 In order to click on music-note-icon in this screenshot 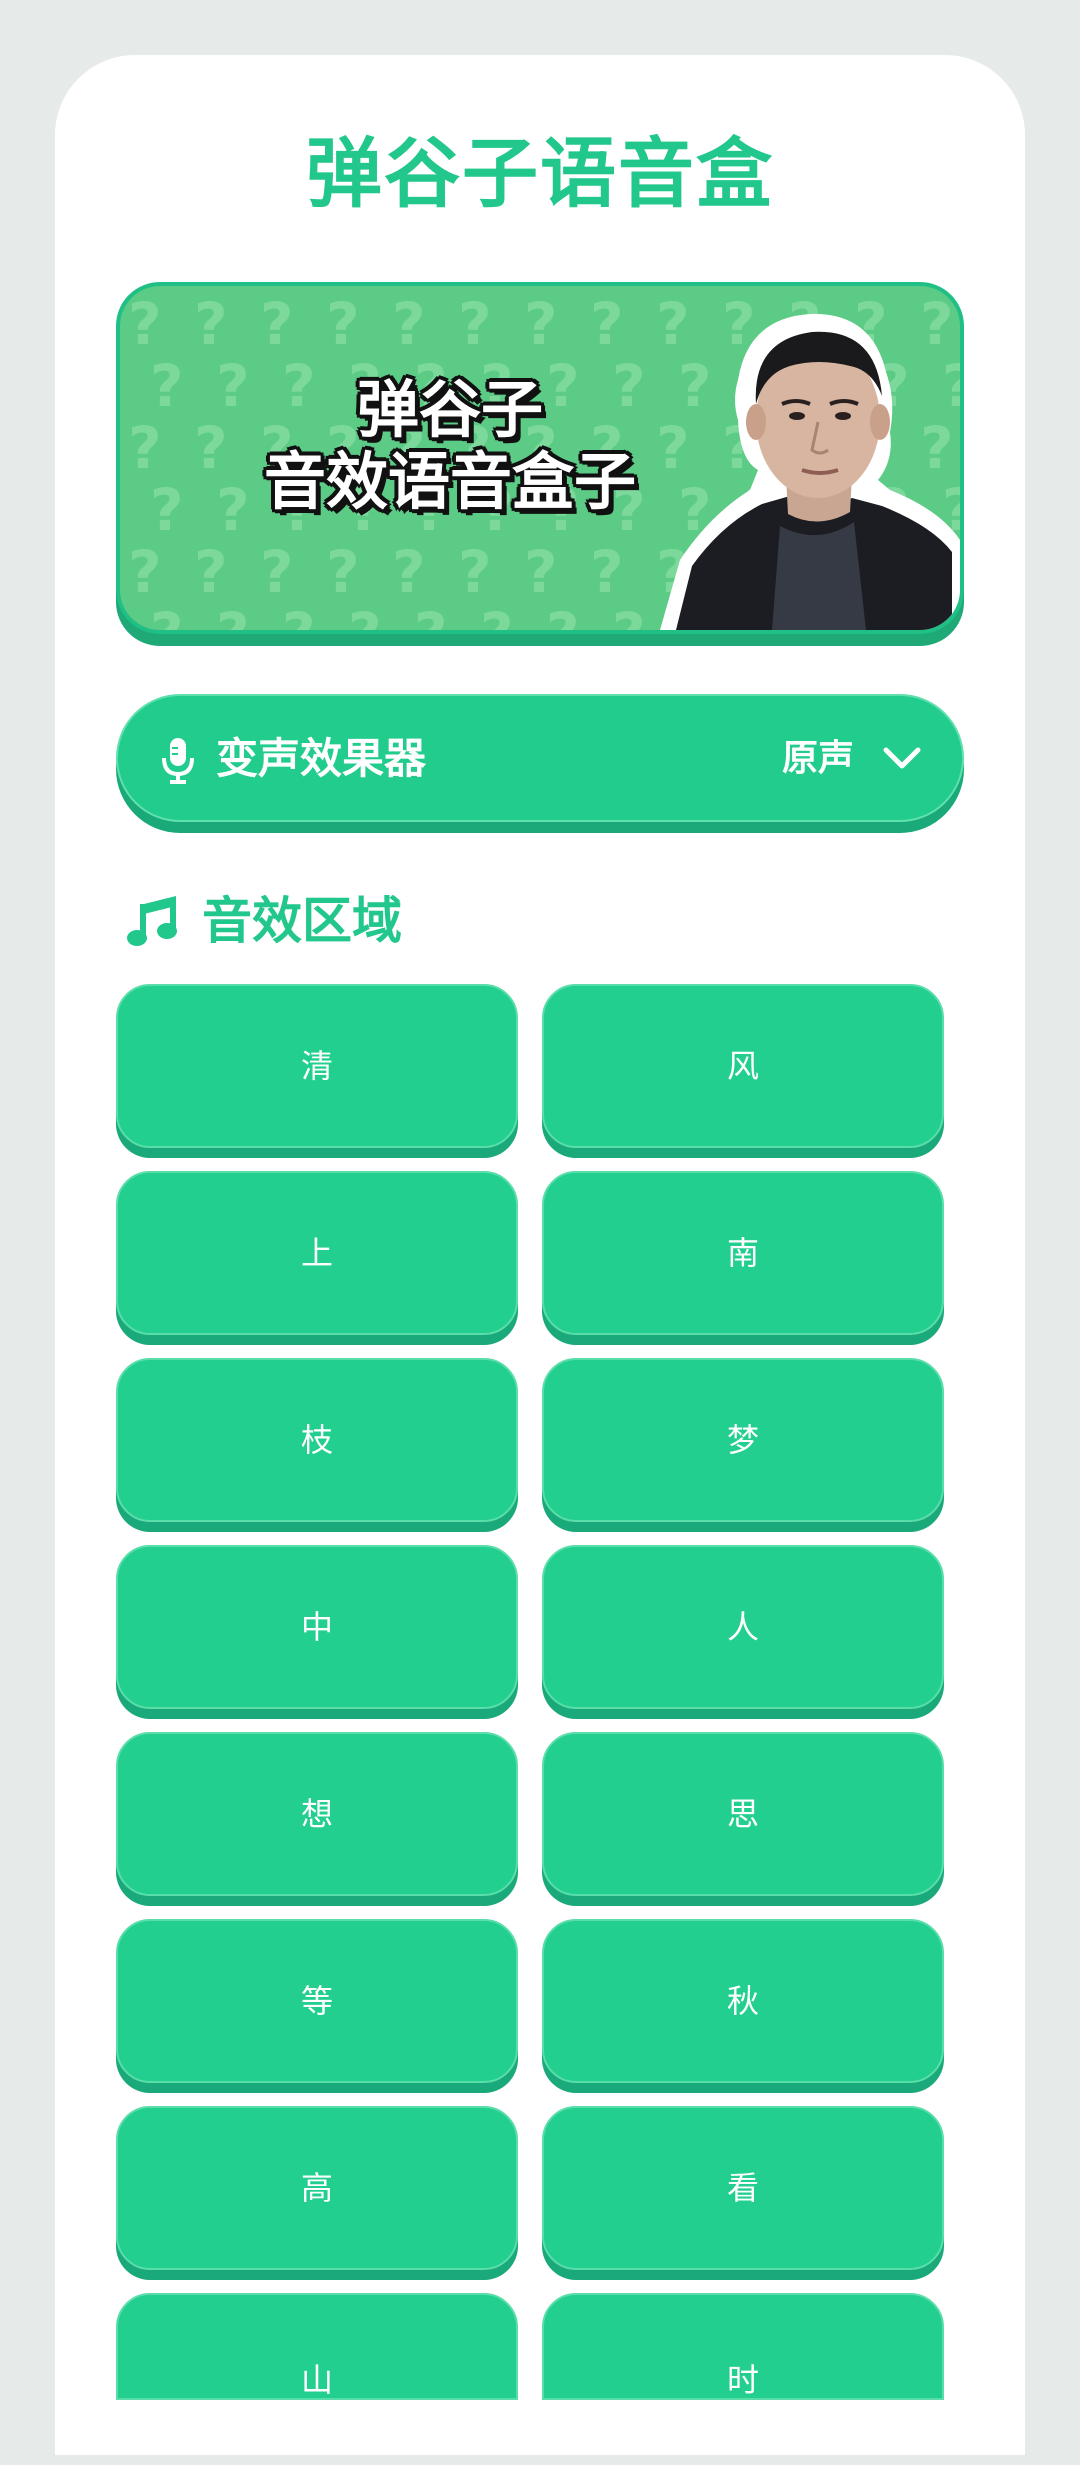, I will do `click(152, 921)`.